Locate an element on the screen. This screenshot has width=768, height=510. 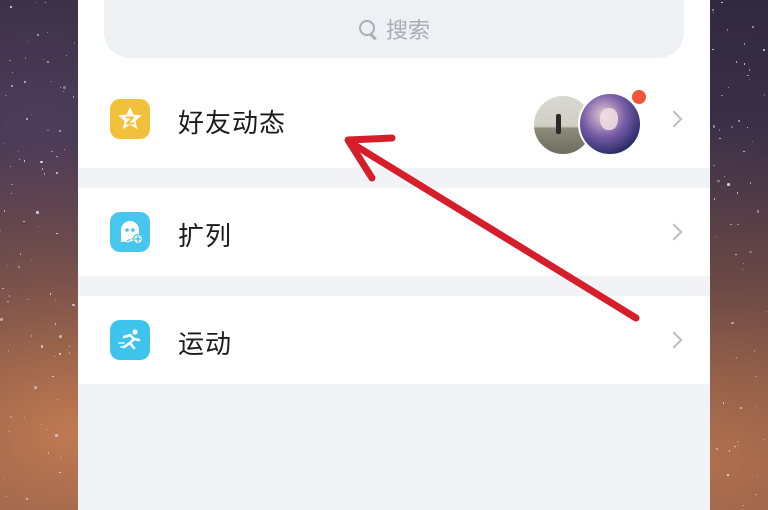
ghost-plus-icon is located at coordinates (130, 232).